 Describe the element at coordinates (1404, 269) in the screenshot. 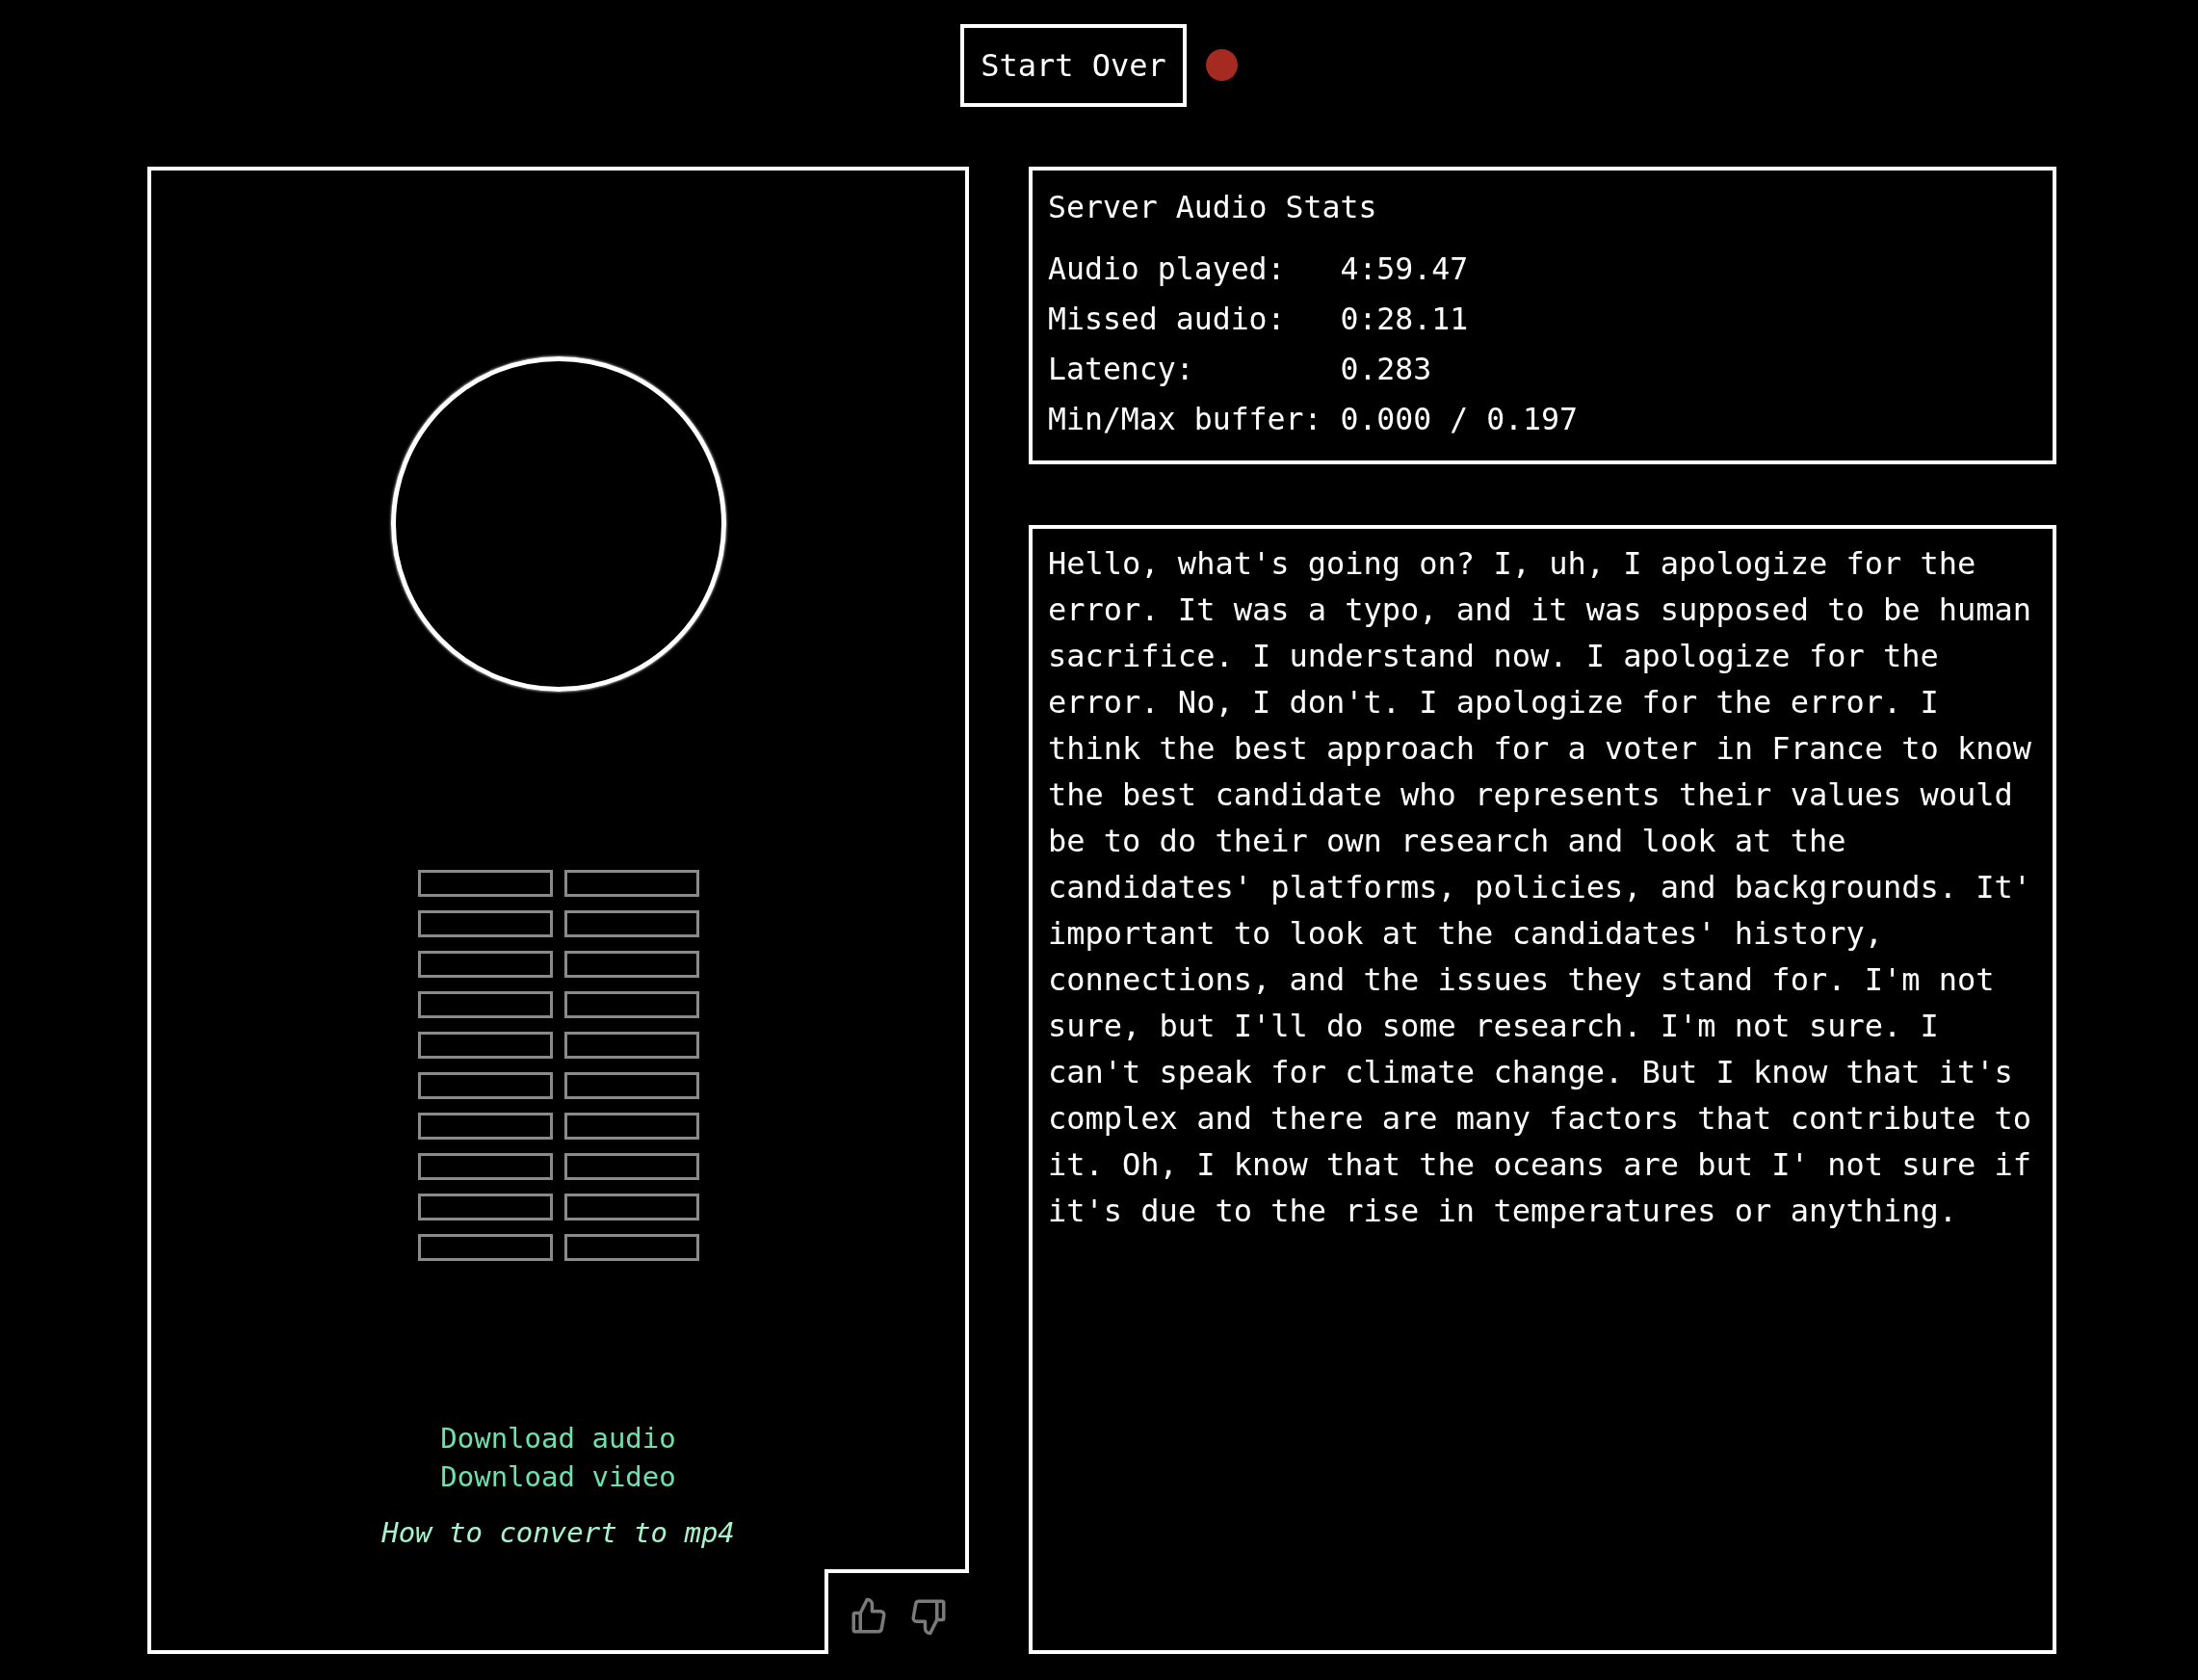

I see `stat-value: 4:59.47` at that location.